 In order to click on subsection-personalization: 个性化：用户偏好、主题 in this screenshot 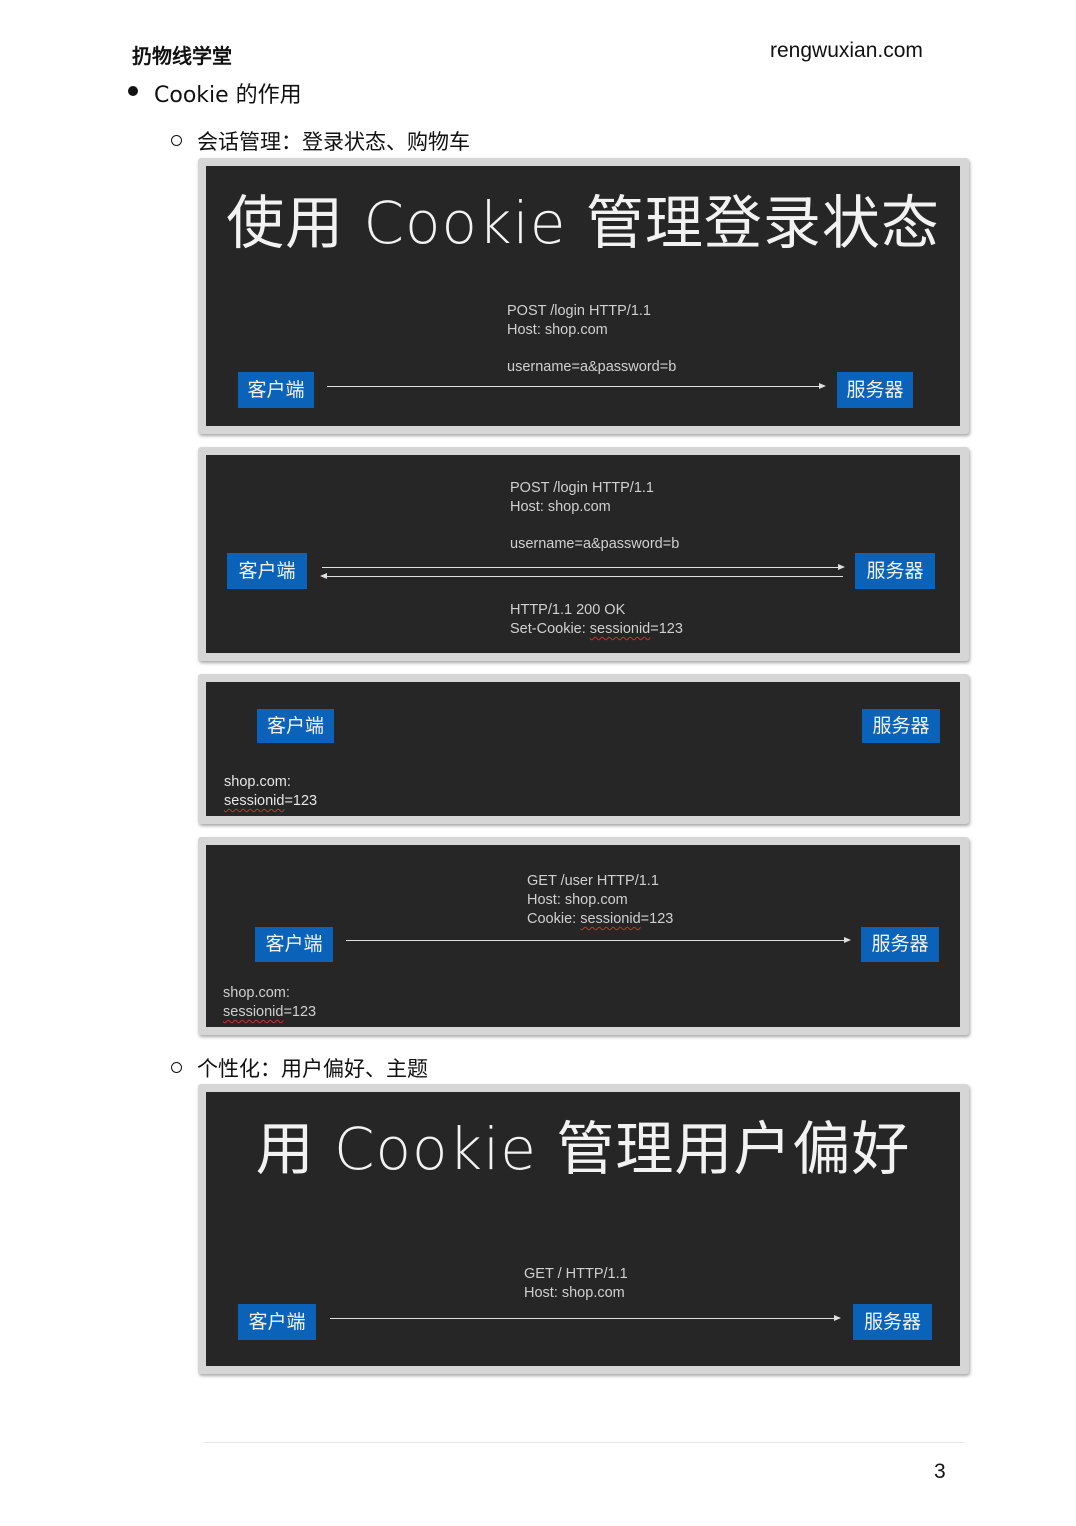, I will do `click(312, 1069)`.